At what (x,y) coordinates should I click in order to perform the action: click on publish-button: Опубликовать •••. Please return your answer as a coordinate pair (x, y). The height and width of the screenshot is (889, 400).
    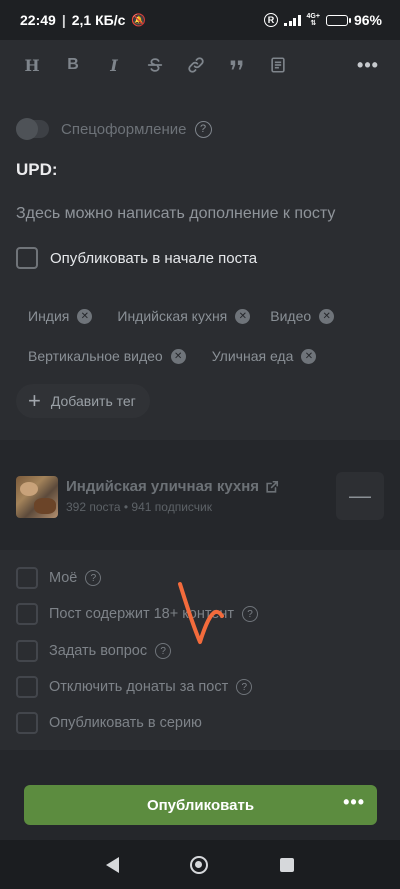
    Looking at the image, I should click on (200, 805).